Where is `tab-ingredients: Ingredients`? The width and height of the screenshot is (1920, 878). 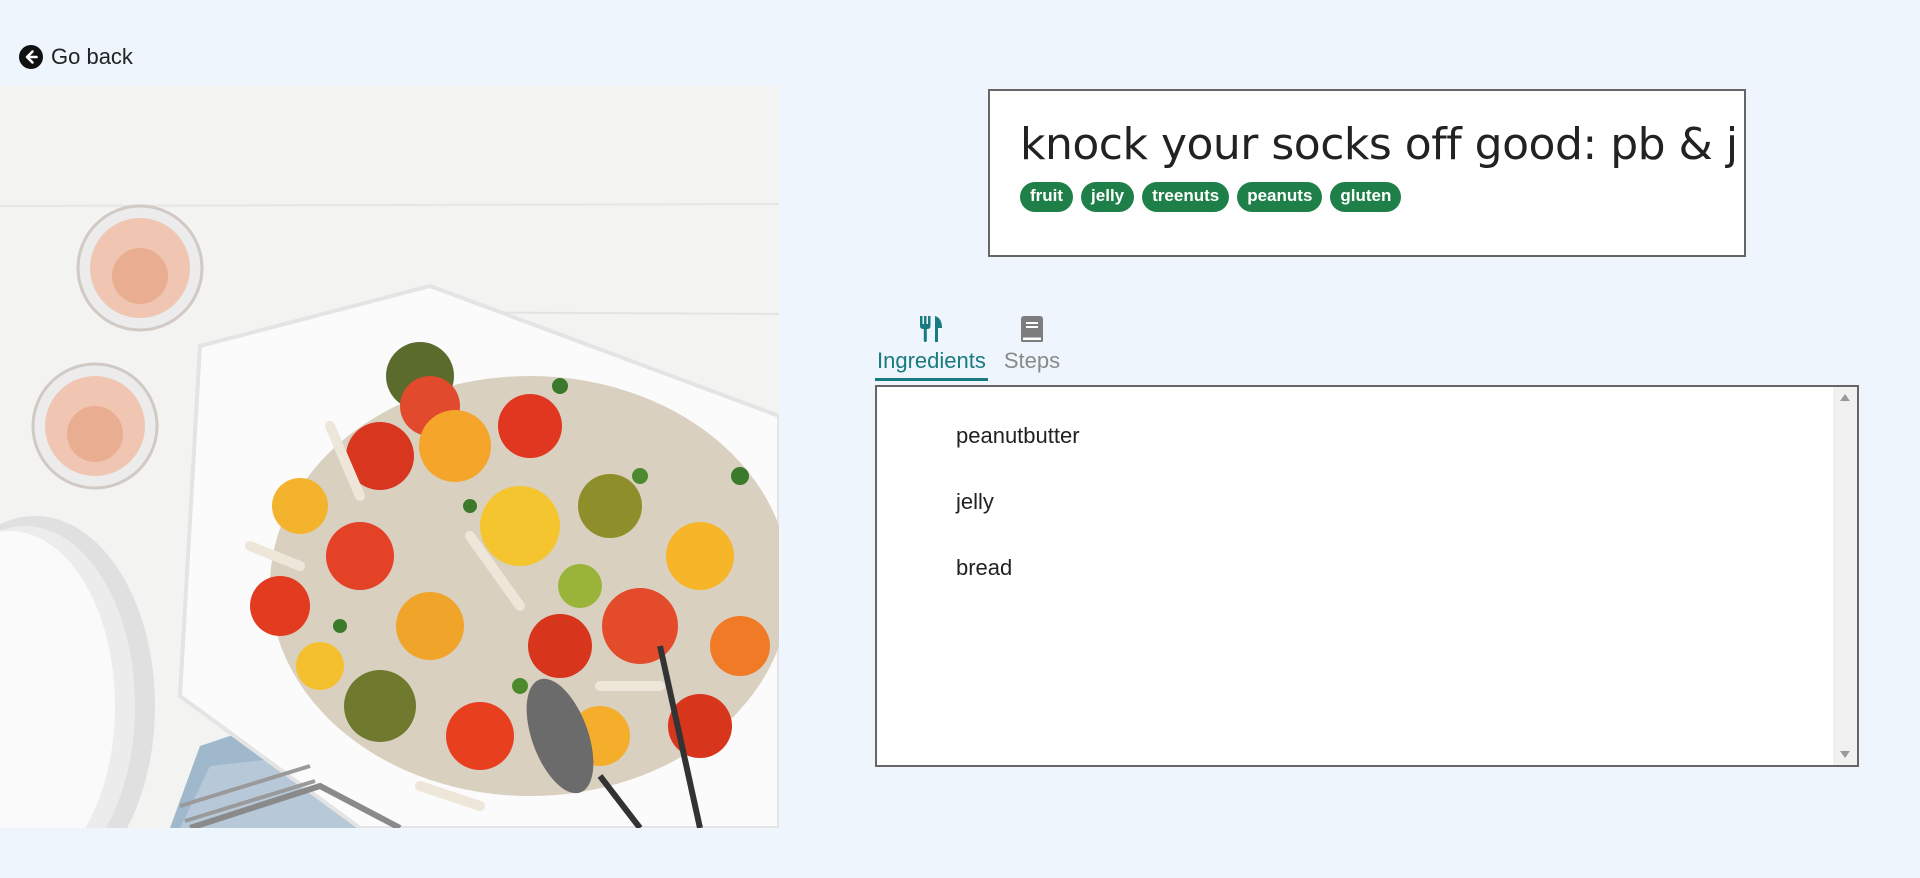
tab-ingredients: Ingredients is located at coordinates (931, 347).